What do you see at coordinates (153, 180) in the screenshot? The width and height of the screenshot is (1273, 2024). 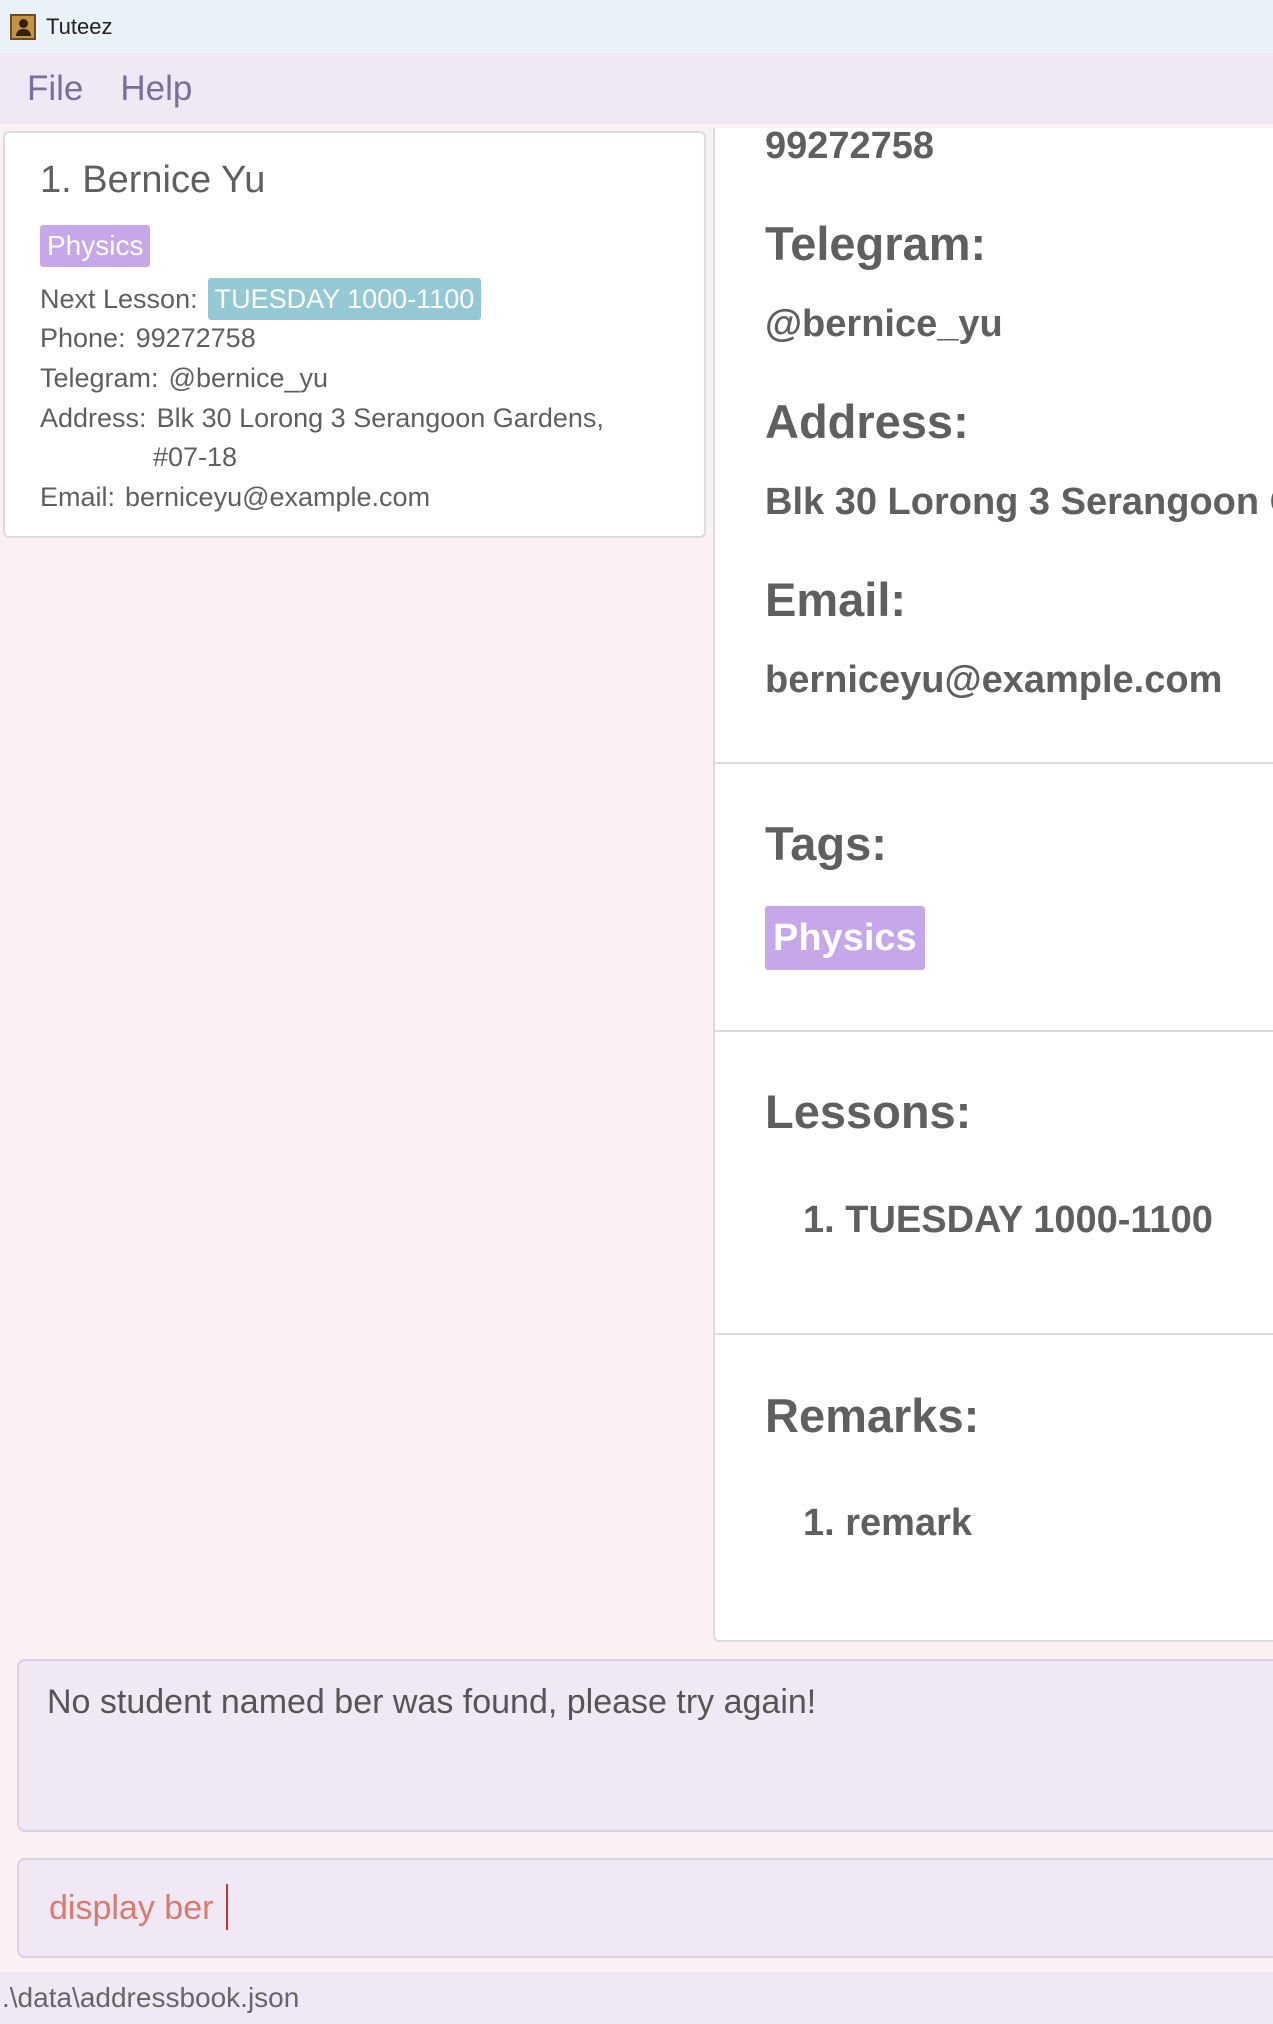 I see `student-name: 1. Bernice Yu` at bounding box center [153, 180].